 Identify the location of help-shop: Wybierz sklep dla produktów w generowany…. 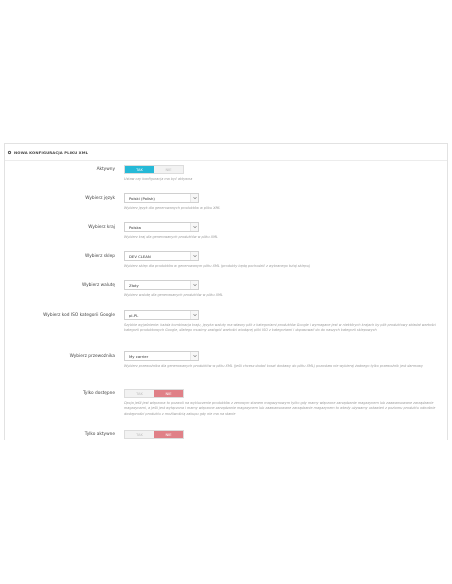
(217, 266).